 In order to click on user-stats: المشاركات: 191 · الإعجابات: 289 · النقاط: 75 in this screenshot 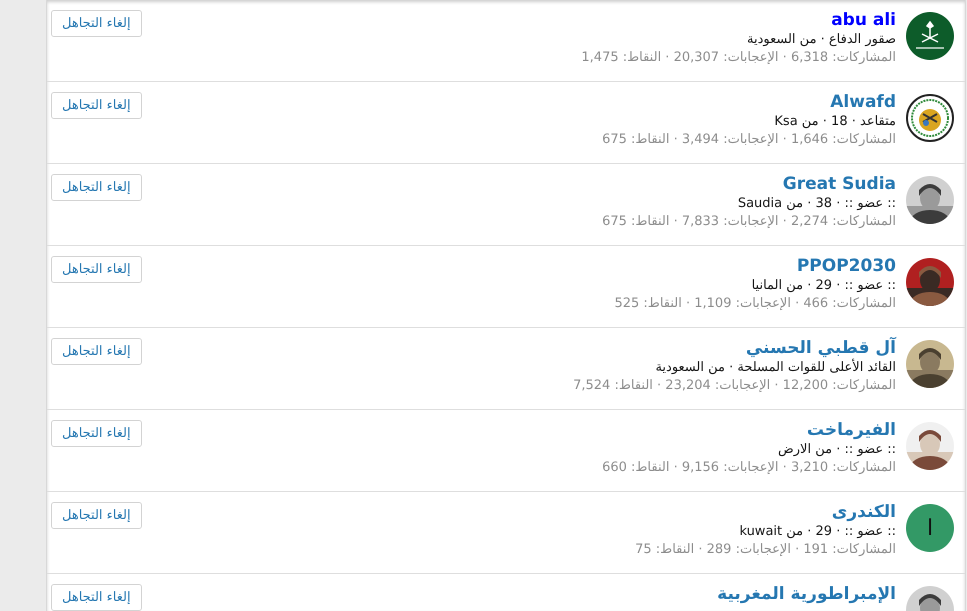, I will do `click(765, 550)`.